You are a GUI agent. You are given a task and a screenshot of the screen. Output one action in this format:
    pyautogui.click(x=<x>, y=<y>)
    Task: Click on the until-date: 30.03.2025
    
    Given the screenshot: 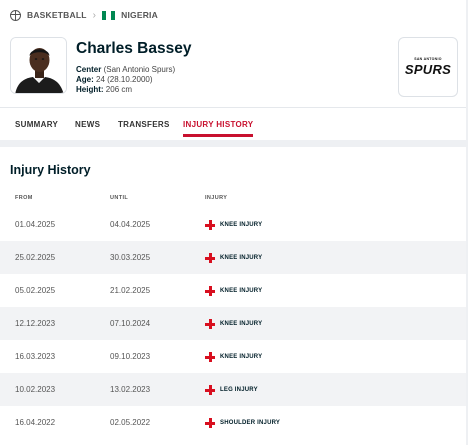 What is the action you would take?
    pyautogui.click(x=130, y=257)
    